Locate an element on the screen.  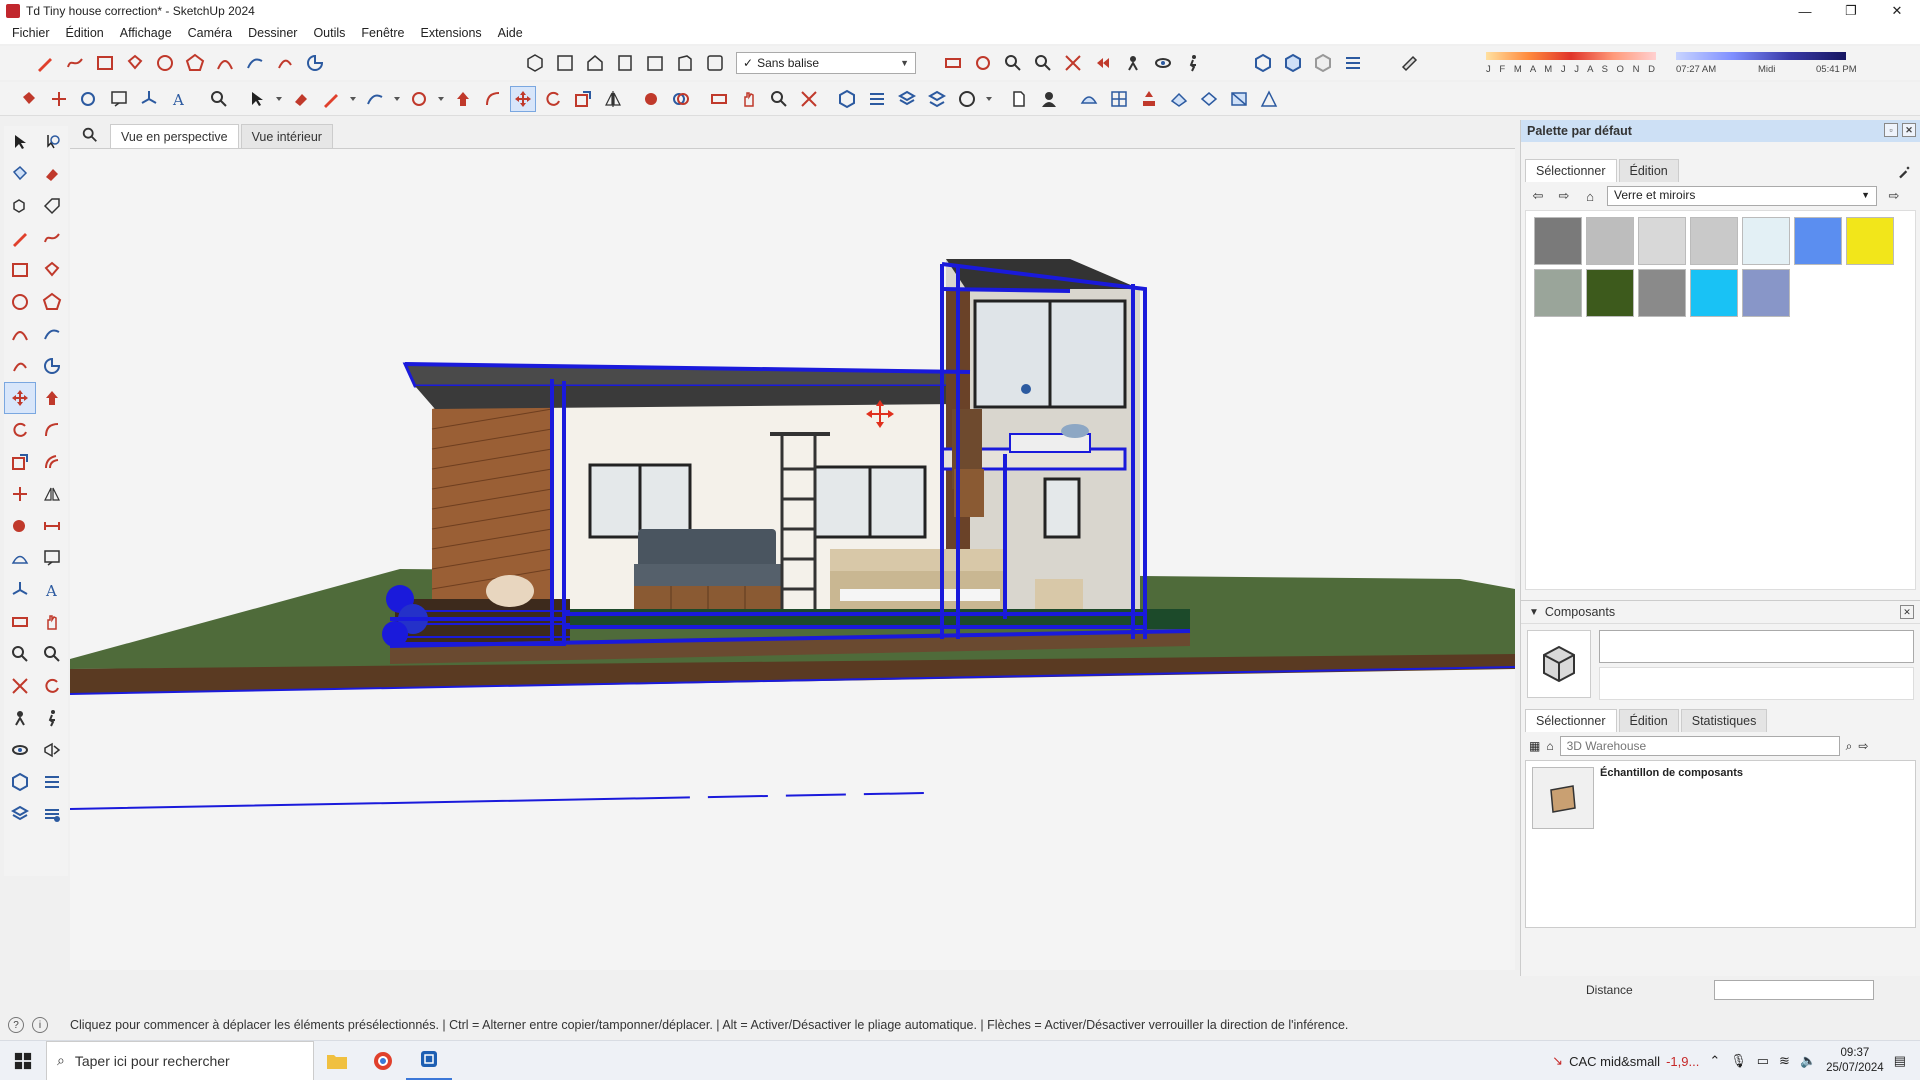
tag-icon is located at coordinates (52, 206).